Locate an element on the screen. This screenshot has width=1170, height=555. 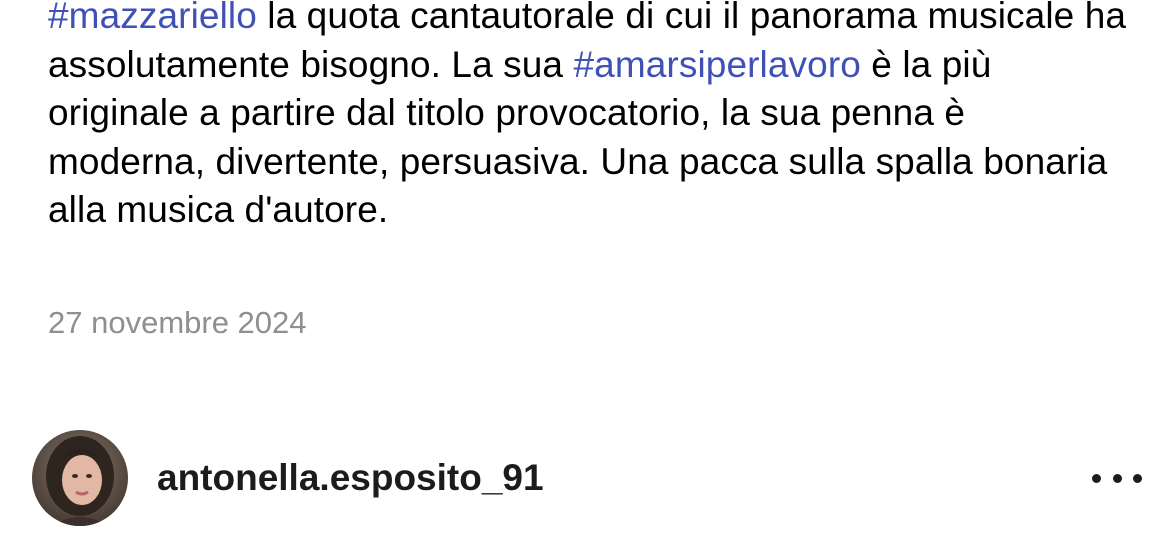
avatar is located at coordinates (80, 478).